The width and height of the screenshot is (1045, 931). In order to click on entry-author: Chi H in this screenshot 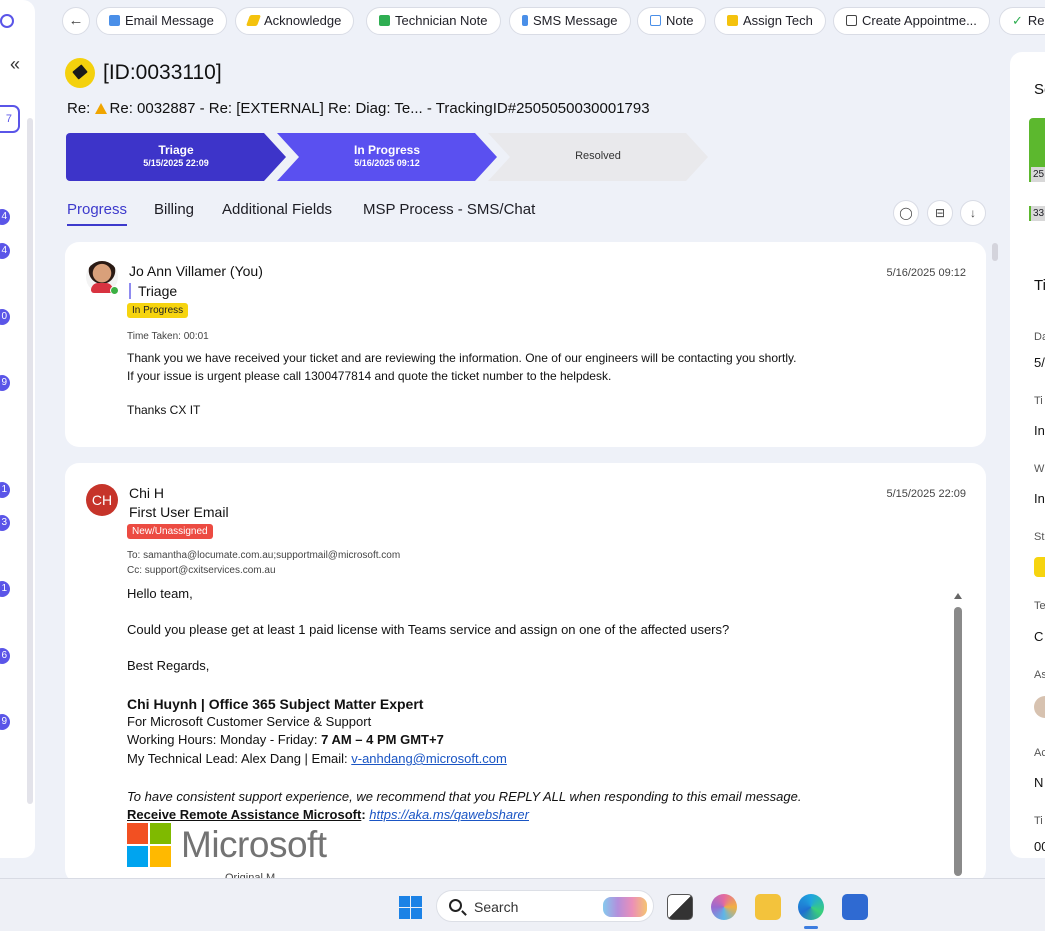, I will do `click(147, 493)`.